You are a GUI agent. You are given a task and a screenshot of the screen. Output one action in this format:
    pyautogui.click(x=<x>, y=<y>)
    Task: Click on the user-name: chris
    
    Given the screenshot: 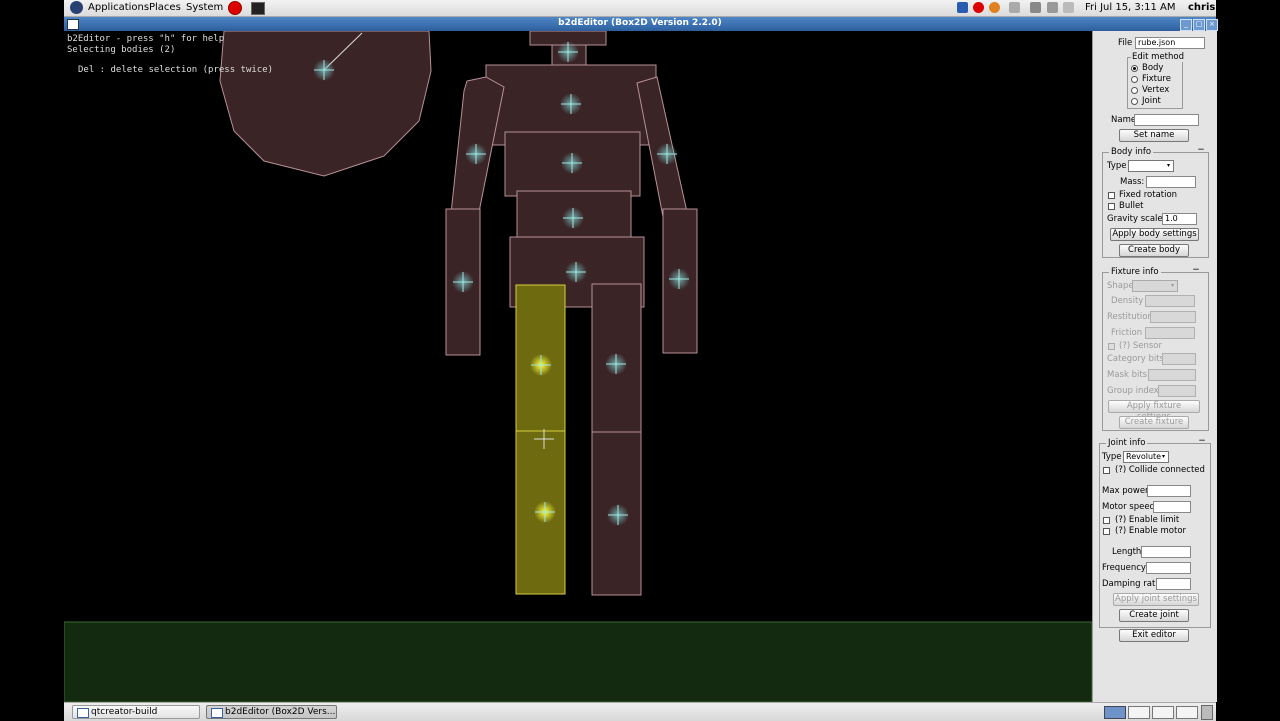 What is the action you would take?
    pyautogui.click(x=1201, y=8)
    